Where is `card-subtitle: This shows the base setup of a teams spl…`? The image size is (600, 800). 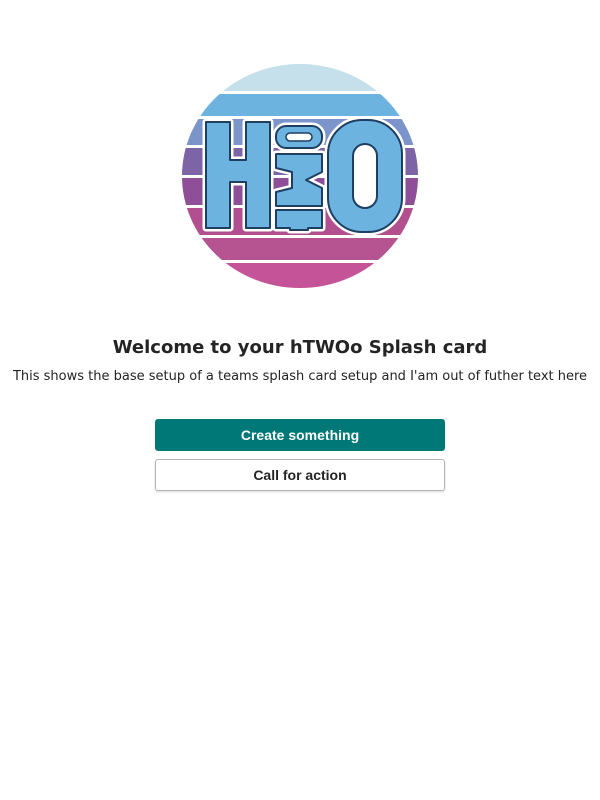 card-subtitle: This shows the base setup of a teams spl… is located at coordinates (300, 376).